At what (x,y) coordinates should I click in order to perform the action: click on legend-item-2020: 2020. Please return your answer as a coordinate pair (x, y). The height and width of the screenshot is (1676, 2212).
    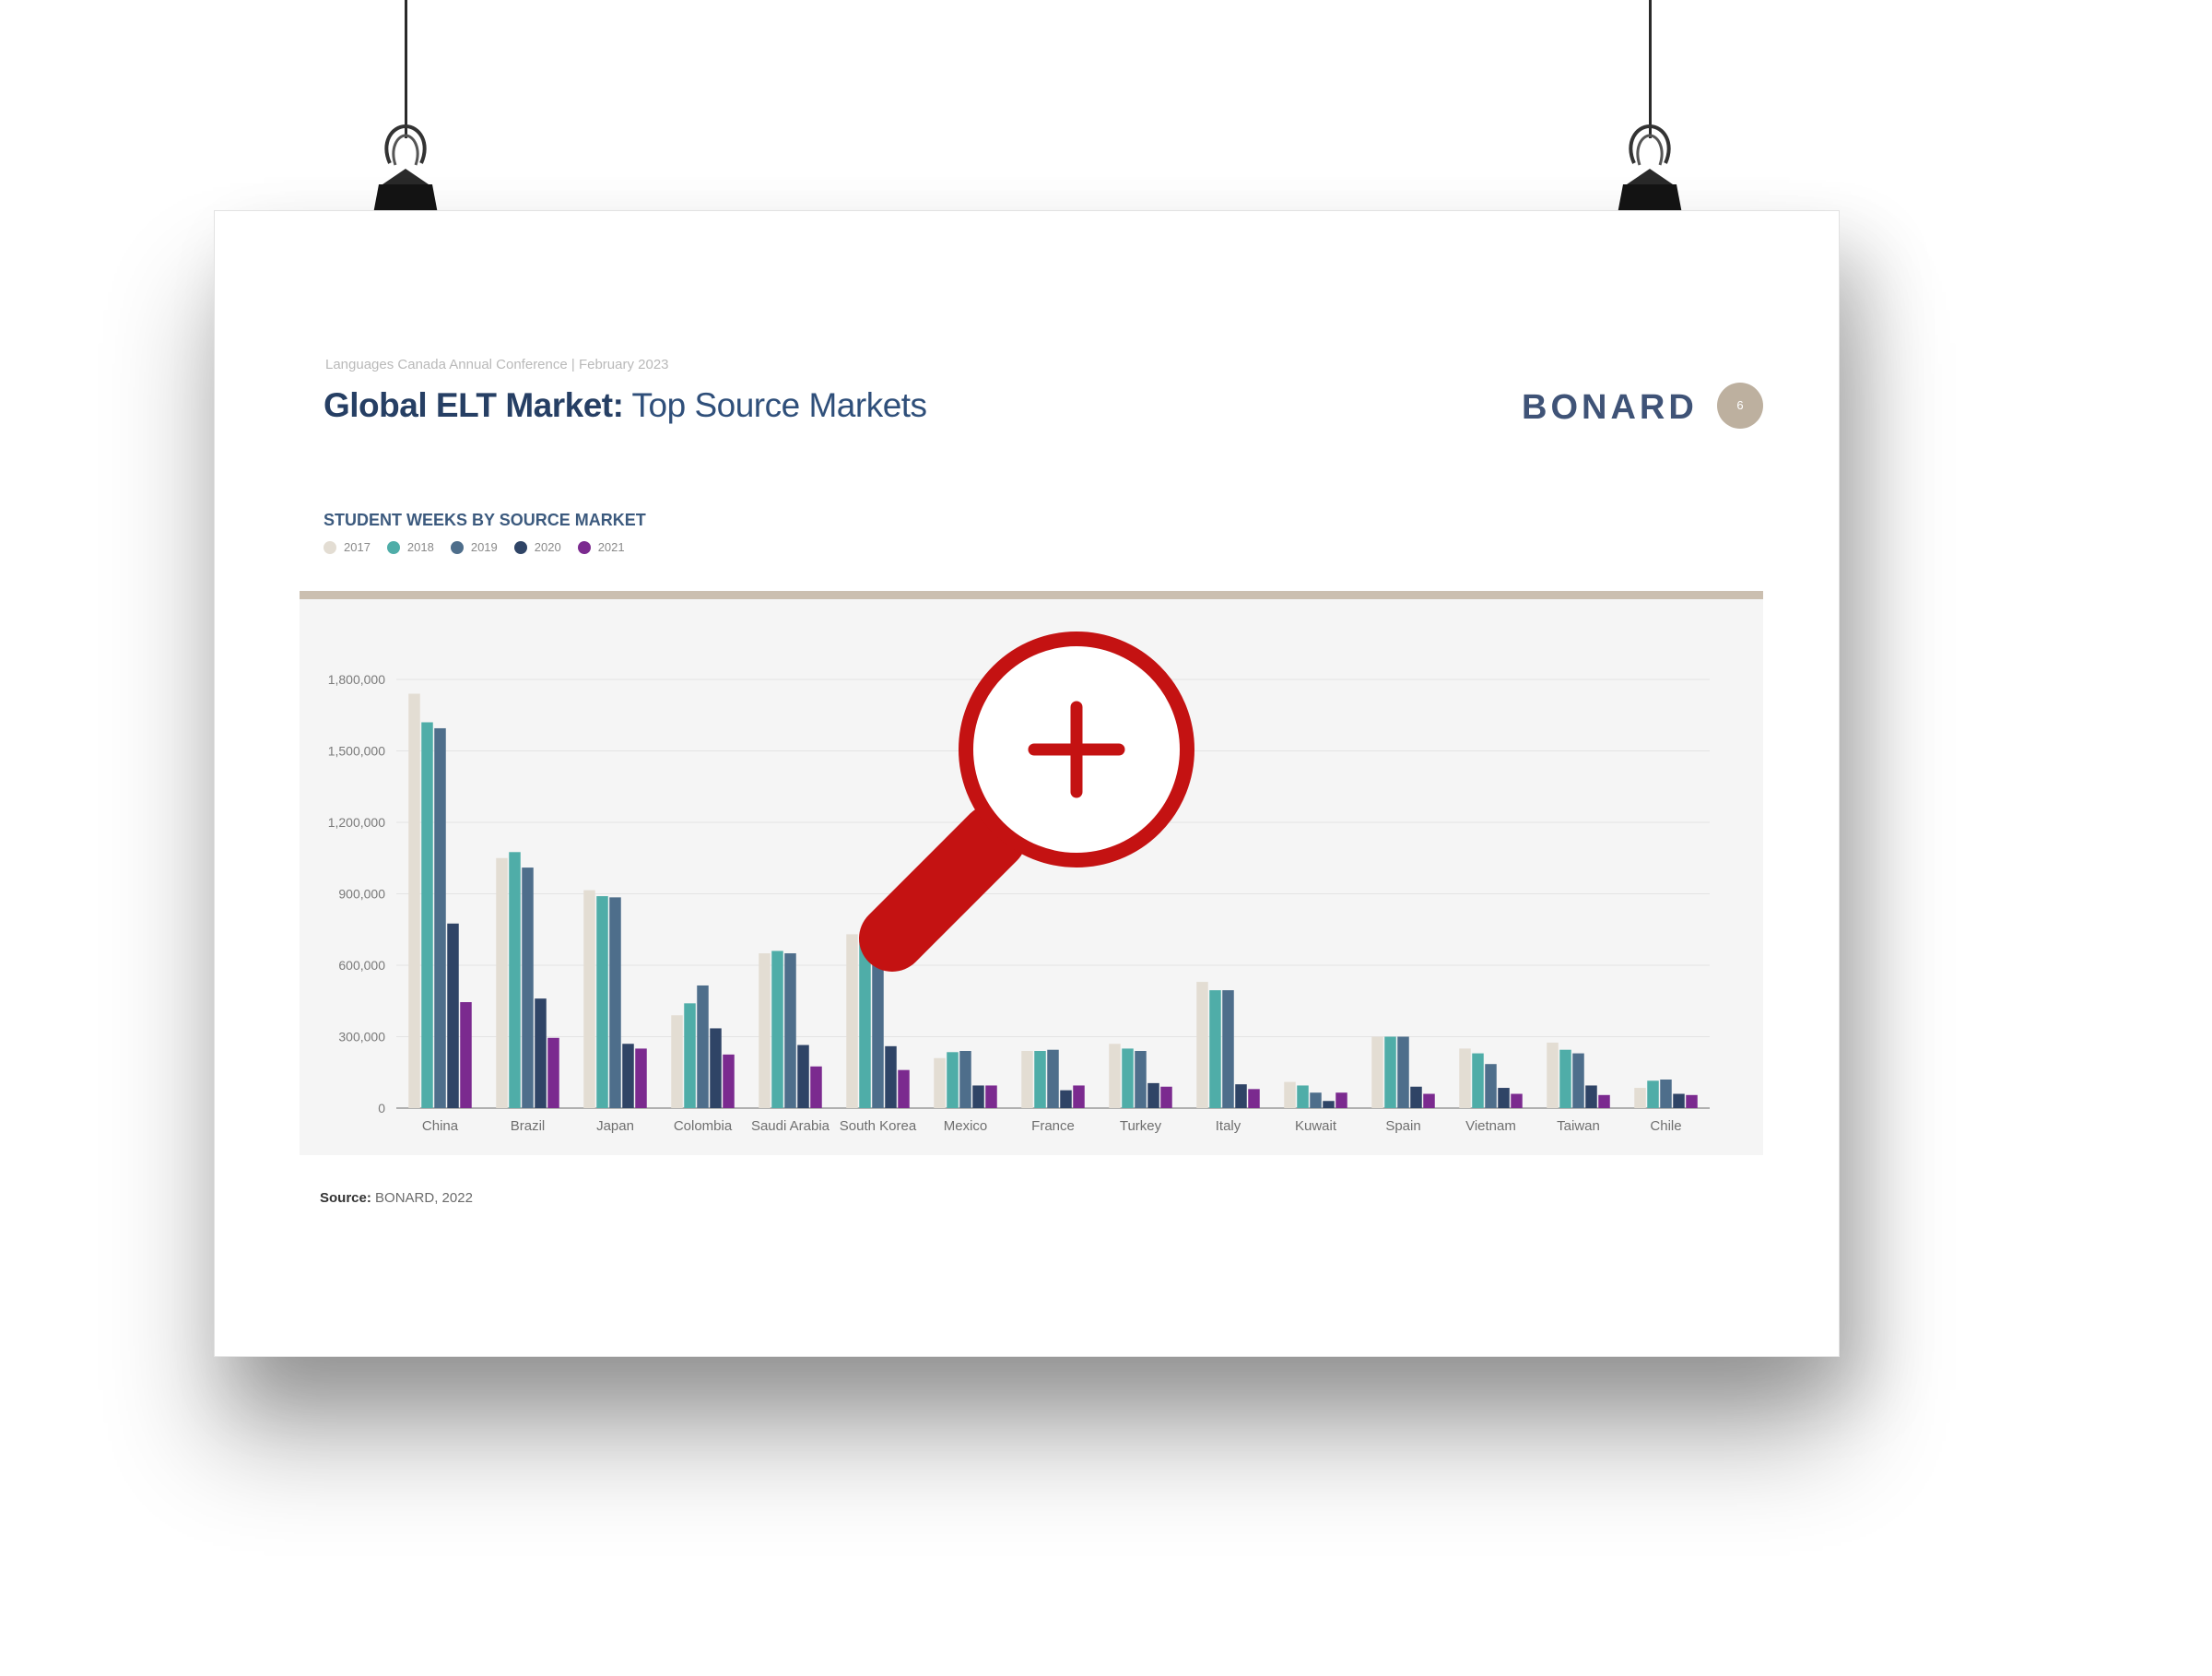
    Looking at the image, I should click on (537, 547).